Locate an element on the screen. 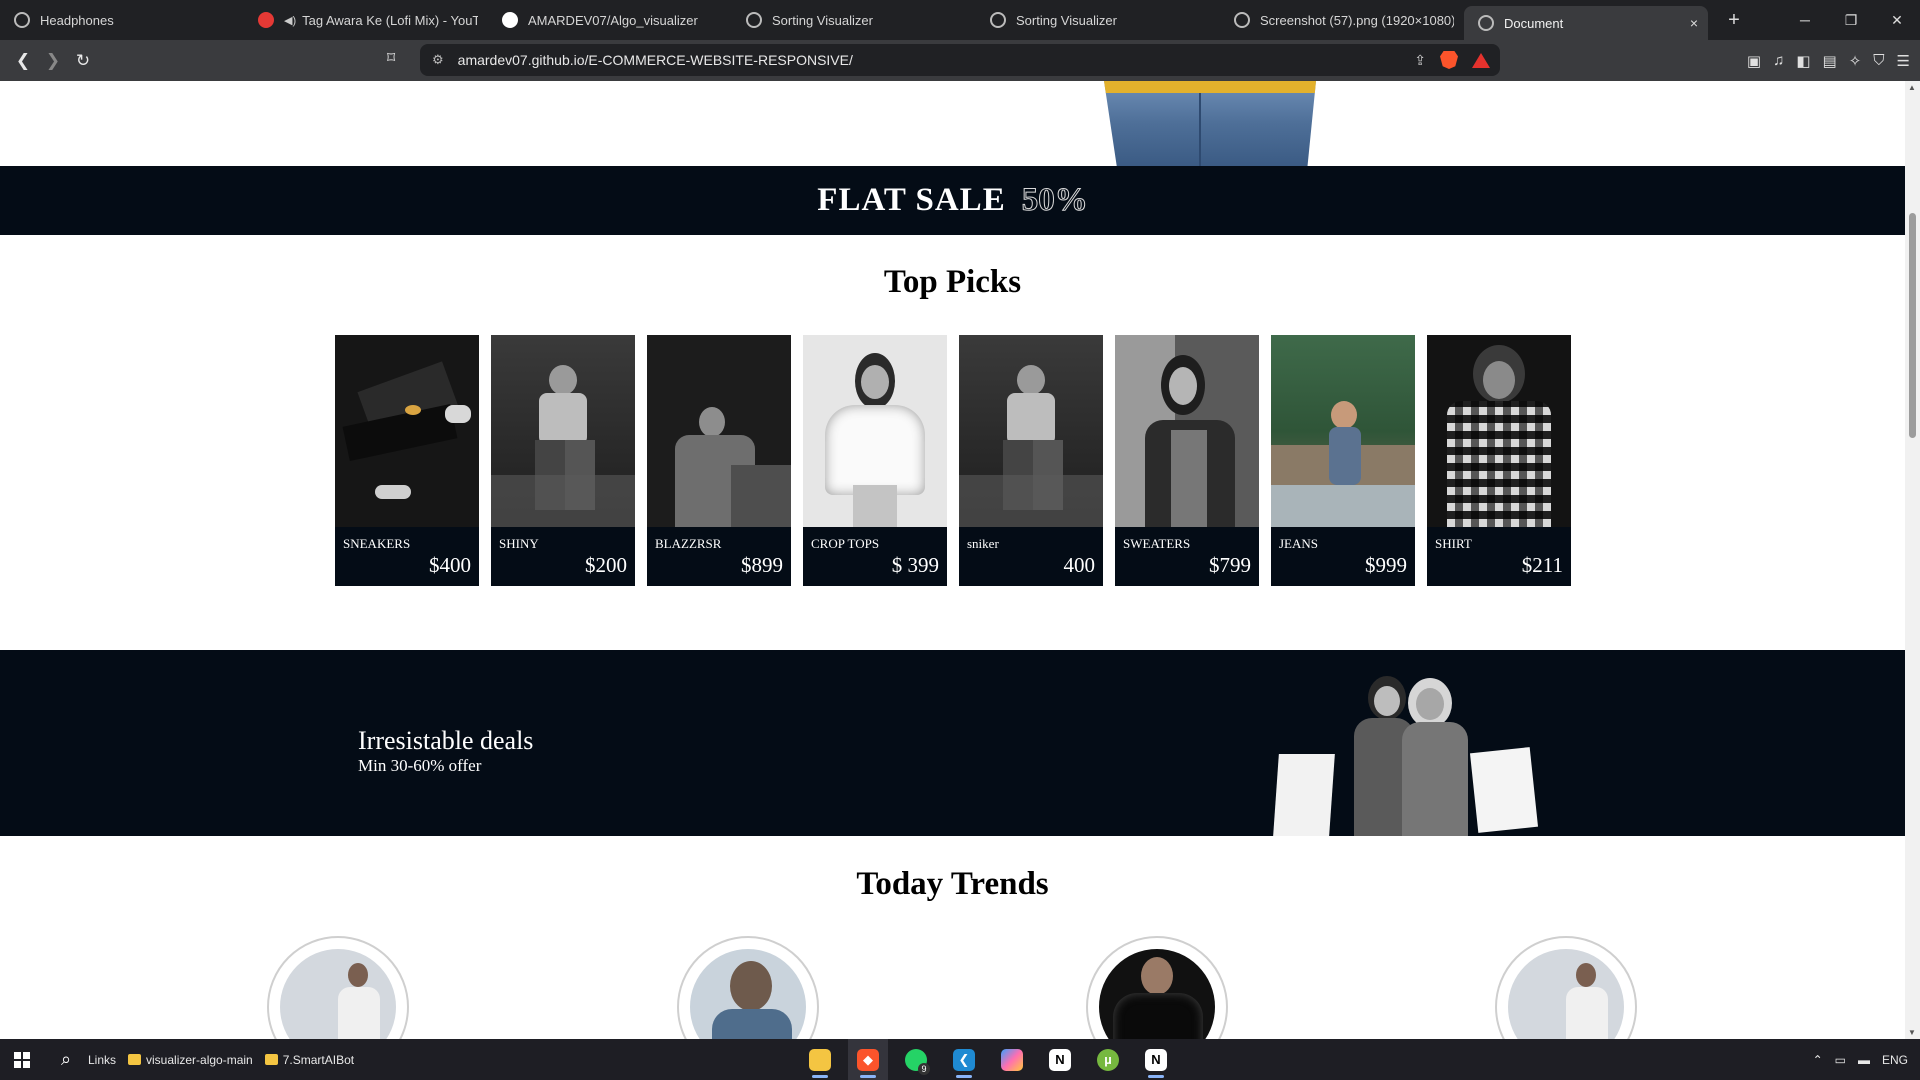  minimize-icon: ─ is located at coordinates (1805, 20).